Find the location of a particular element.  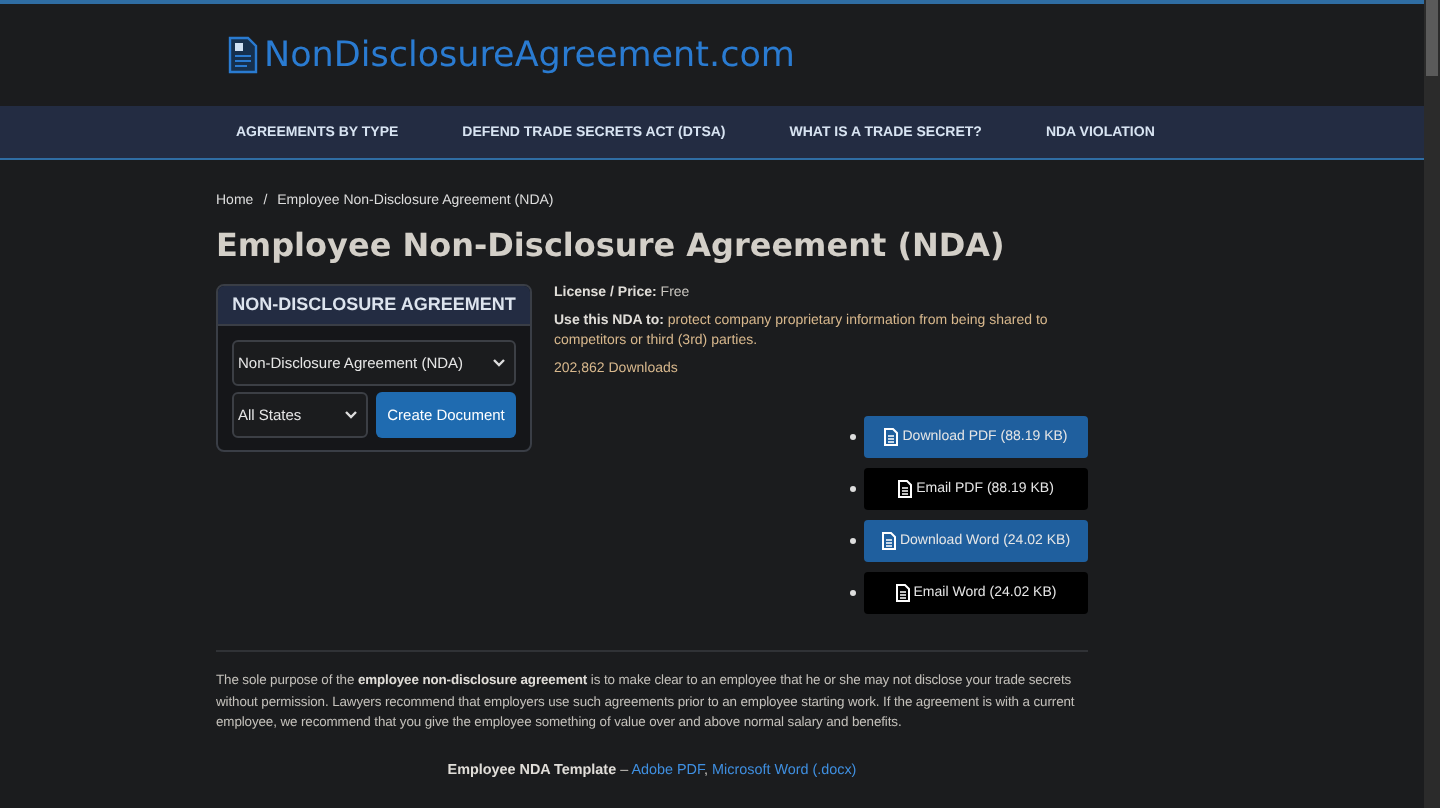

scrollbar is located at coordinates (1432, 38).